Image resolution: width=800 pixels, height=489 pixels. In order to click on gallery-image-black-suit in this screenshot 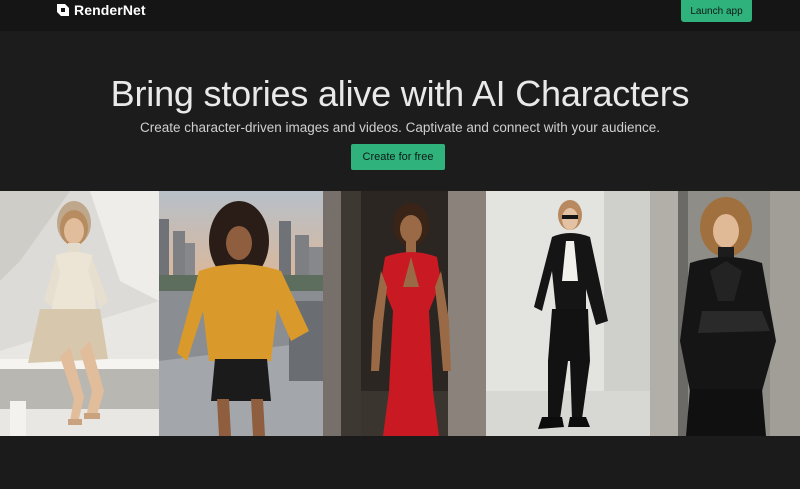, I will do `click(568, 313)`.